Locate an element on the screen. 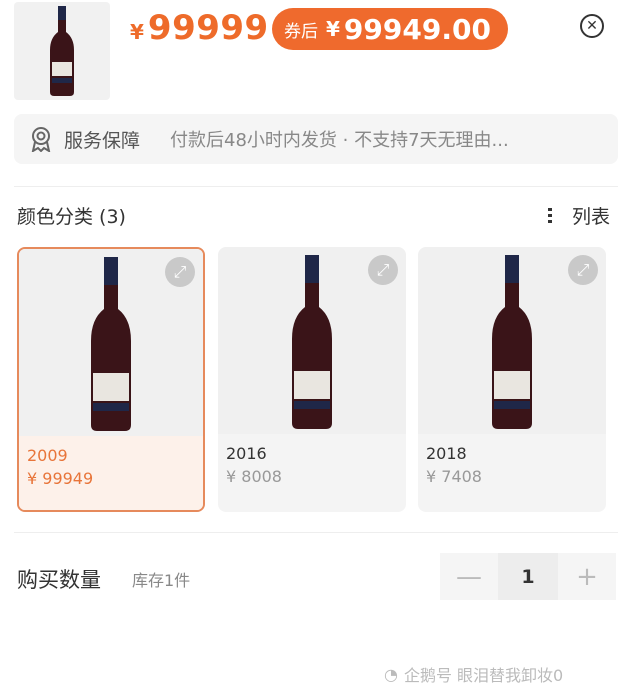 Image resolution: width=633 pixels, height=697 pixels. list-view-toggle: 列表 is located at coordinates (579, 215).